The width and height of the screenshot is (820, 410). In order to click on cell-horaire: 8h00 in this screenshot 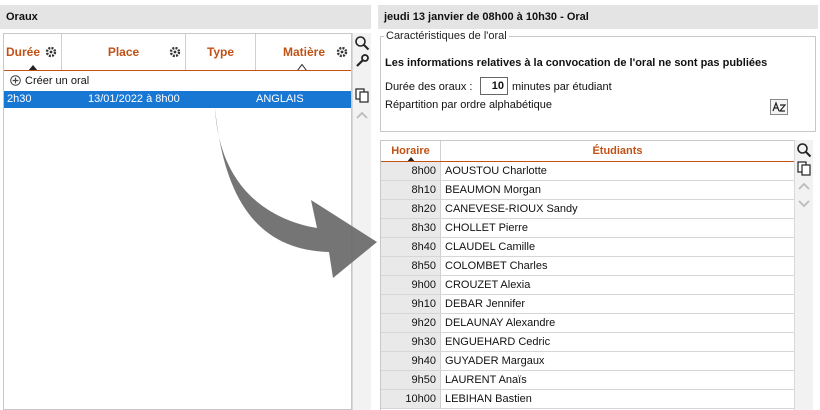, I will do `click(411, 171)`.